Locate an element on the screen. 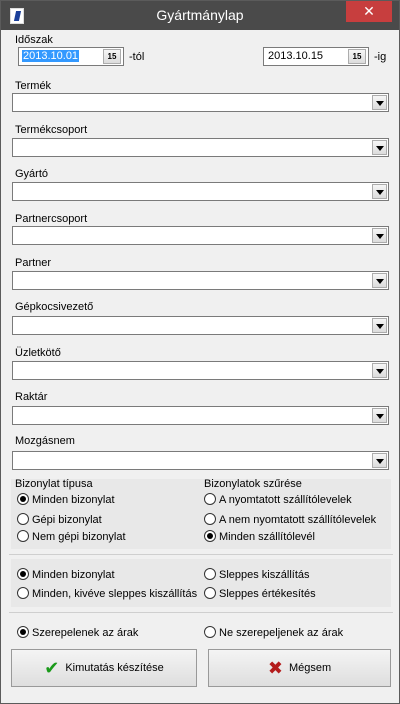 This screenshot has width=400, height=704. radio-delivery-all: Minden bizonylat is located at coordinates (66, 574).